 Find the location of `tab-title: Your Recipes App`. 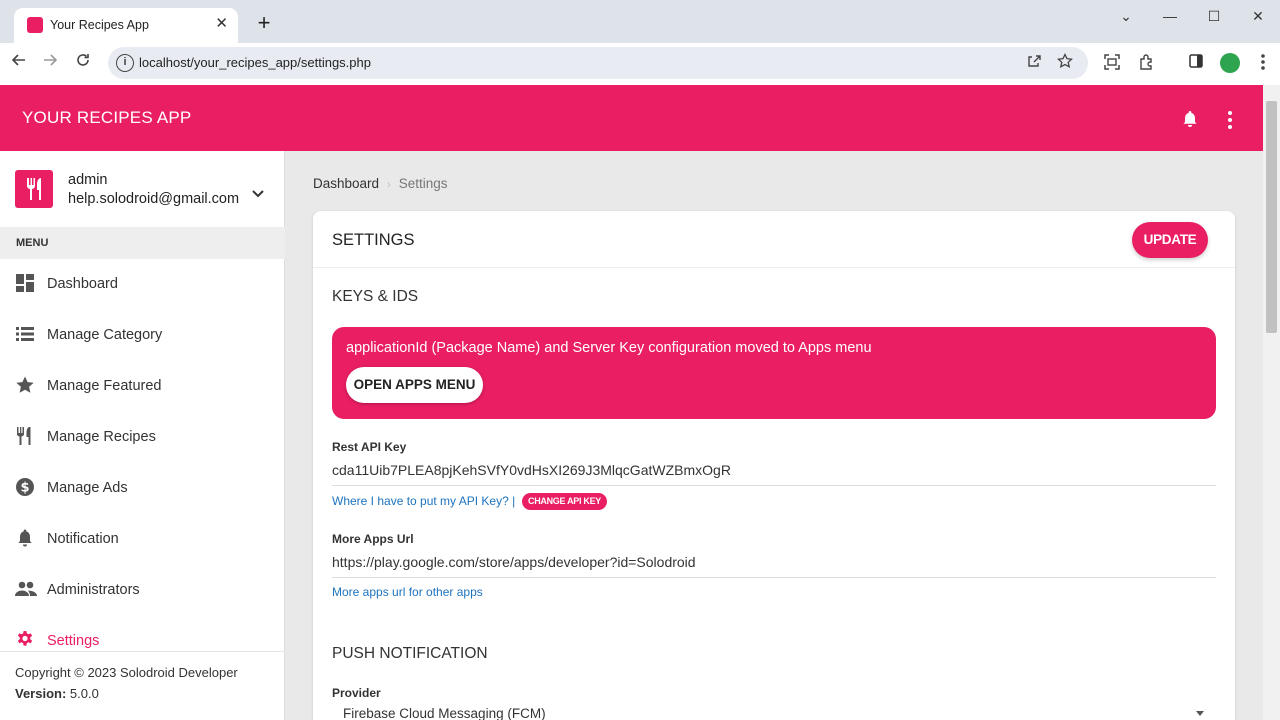

tab-title: Your Recipes App is located at coordinates (99, 25).